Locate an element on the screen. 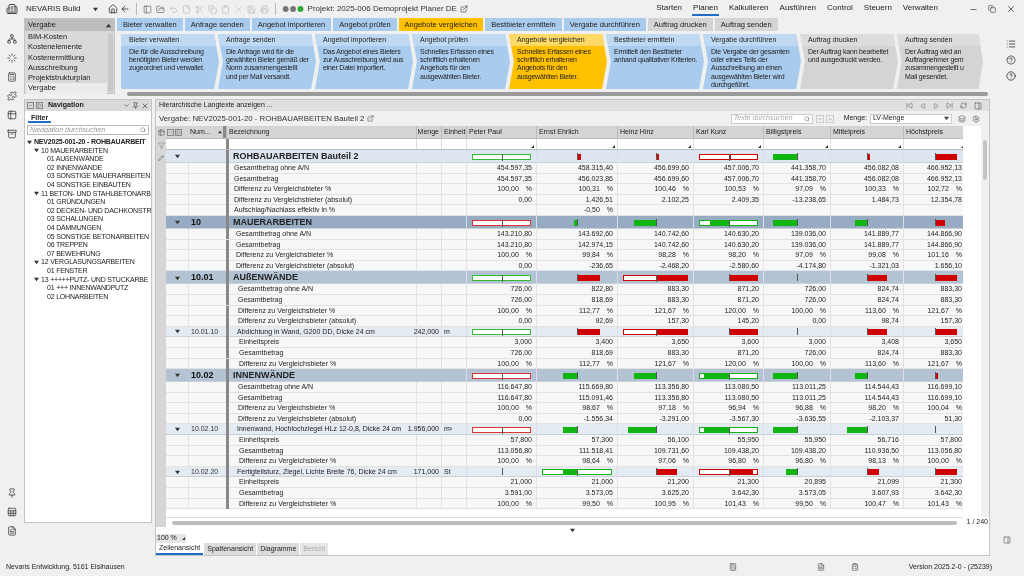 This screenshot has width=1024, height=576. help-badge-icon is located at coordinates (1011, 60).